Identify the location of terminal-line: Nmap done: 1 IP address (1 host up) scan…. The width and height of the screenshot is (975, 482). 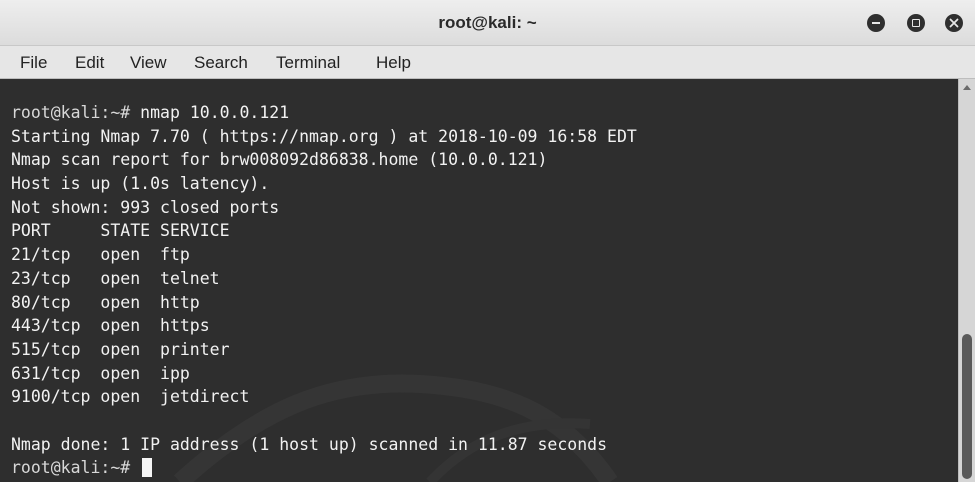
(309, 444).